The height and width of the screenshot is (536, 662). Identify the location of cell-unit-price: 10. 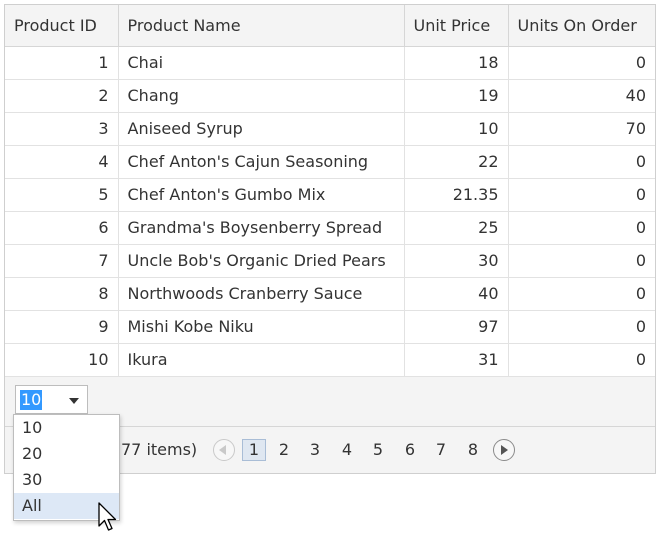
(455, 129).